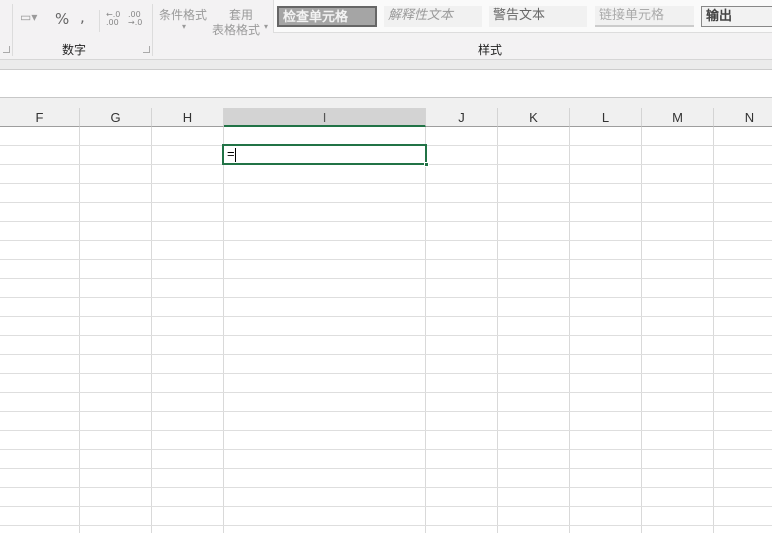 Image resolution: width=772 pixels, height=533 pixels. What do you see at coordinates (235, 154) in the screenshot?
I see `text-cursor` at bounding box center [235, 154].